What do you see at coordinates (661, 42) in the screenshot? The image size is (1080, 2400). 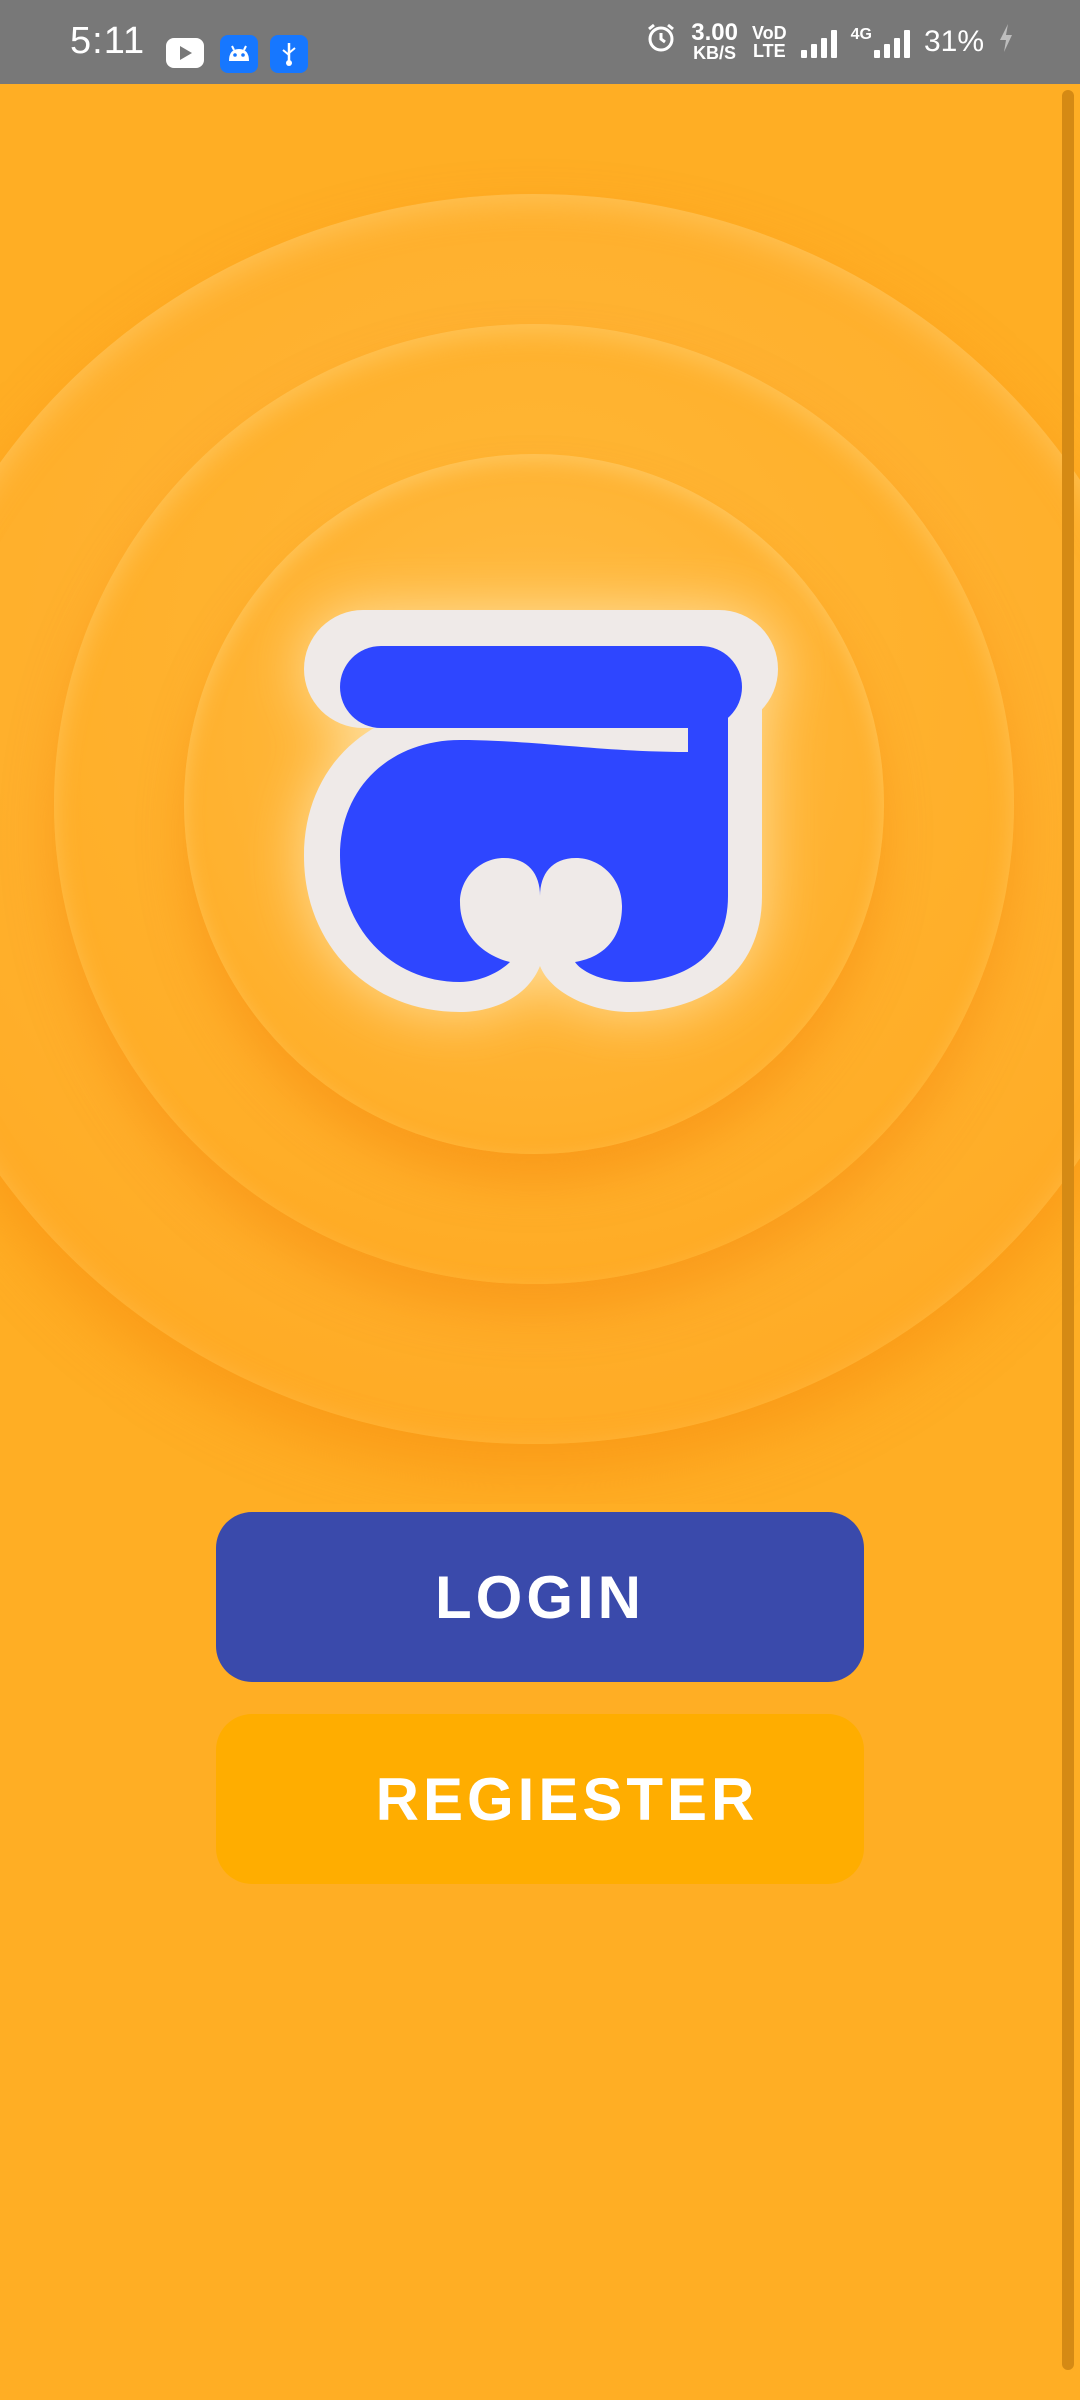 I see `alarm-icon` at bounding box center [661, 42].